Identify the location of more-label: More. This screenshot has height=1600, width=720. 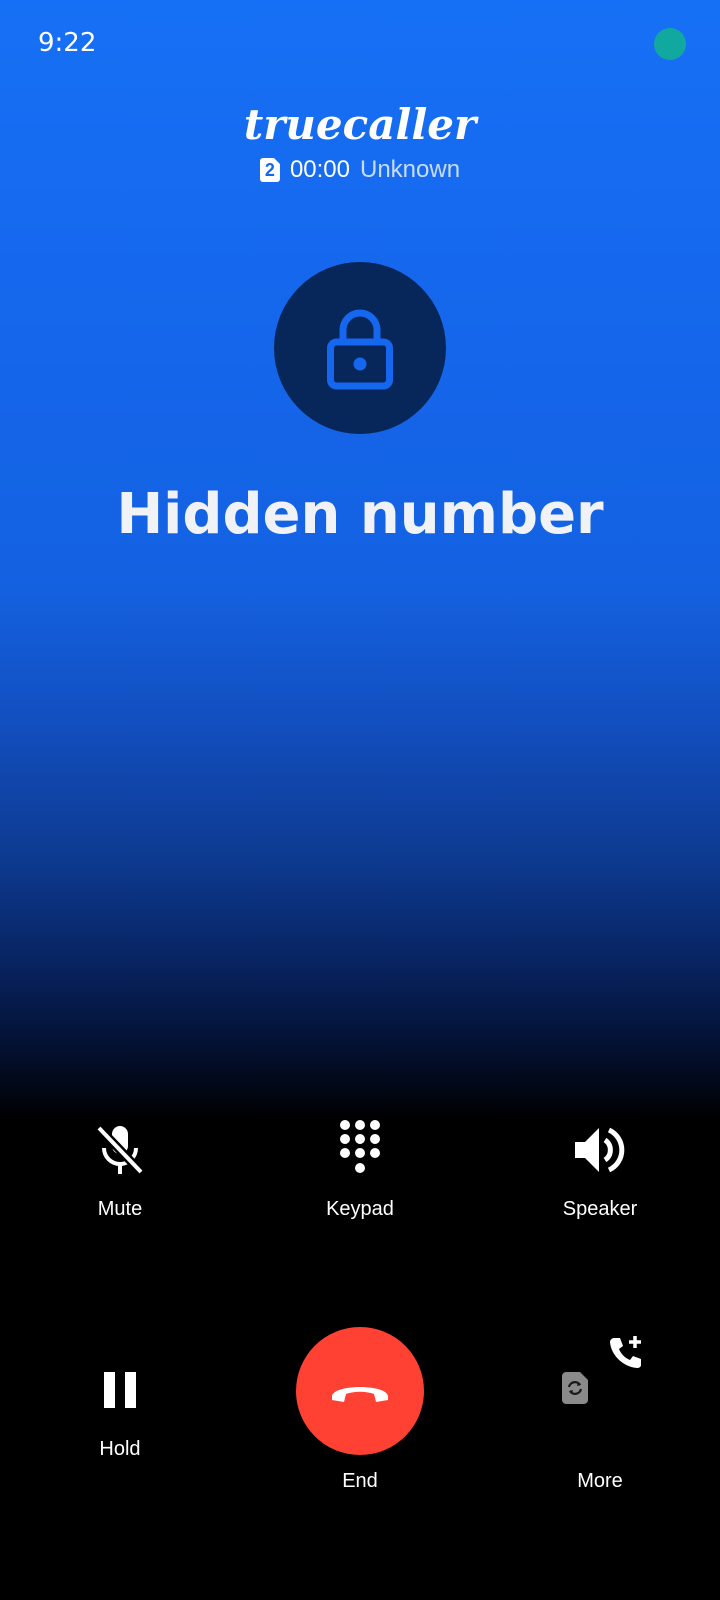
(600, 1481).